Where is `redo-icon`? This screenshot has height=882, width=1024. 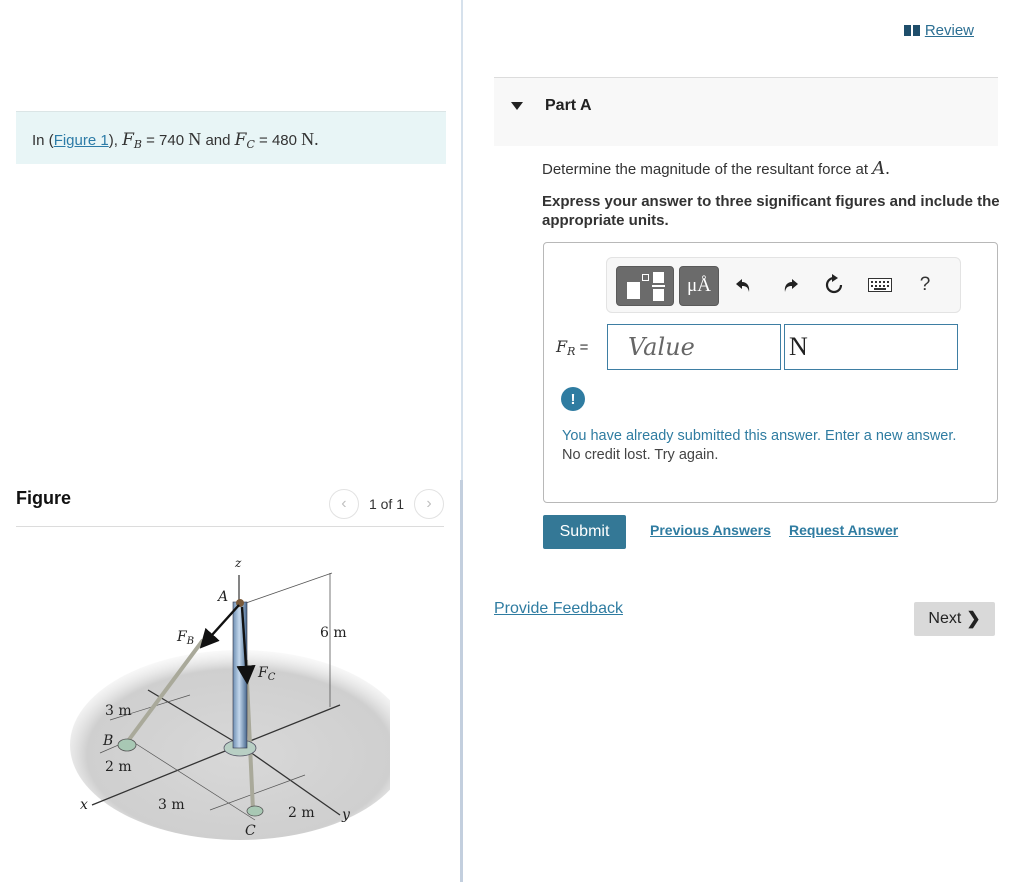
redo-icon is located at coordinates (790, 285).